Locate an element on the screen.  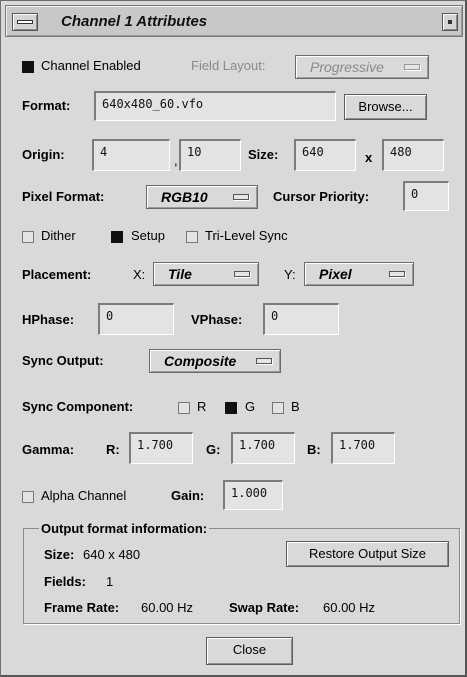
format-field: 640x480_60.vfo is located at coordinates (215, 106).